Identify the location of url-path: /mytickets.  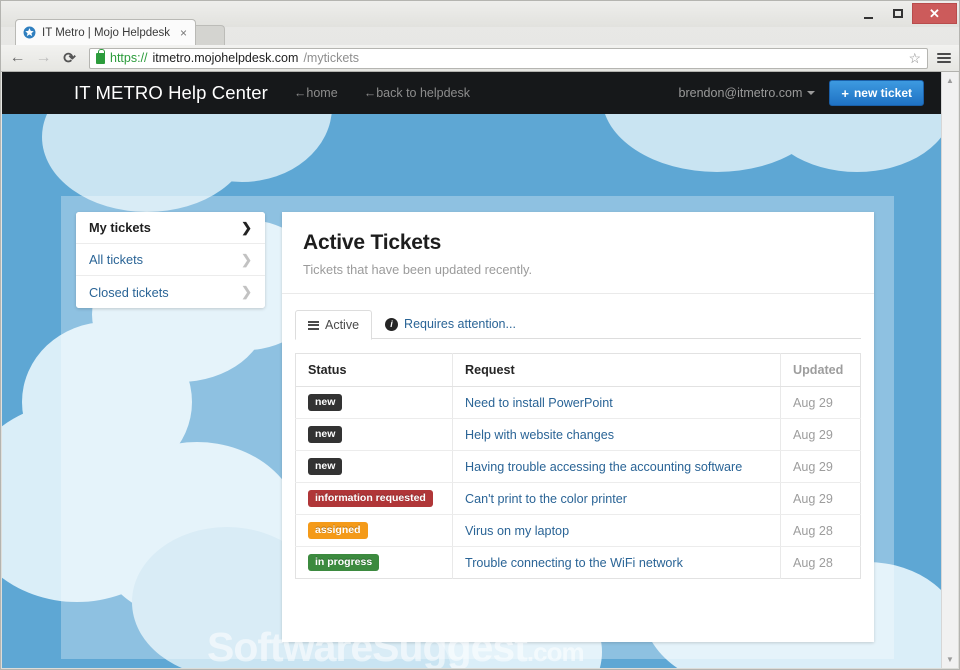
(331, 58).